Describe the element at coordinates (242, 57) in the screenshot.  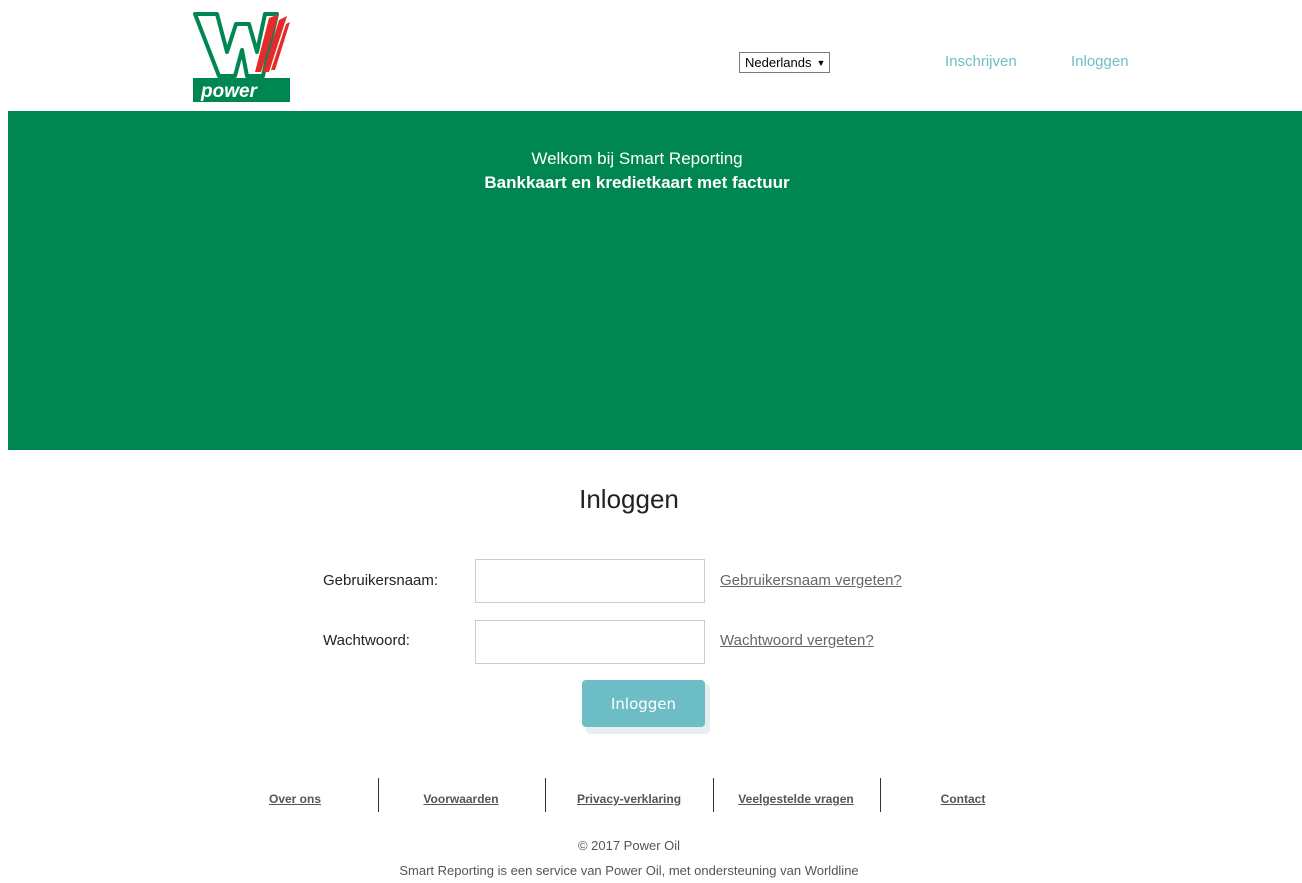
I see `power-logo: power` at that location.